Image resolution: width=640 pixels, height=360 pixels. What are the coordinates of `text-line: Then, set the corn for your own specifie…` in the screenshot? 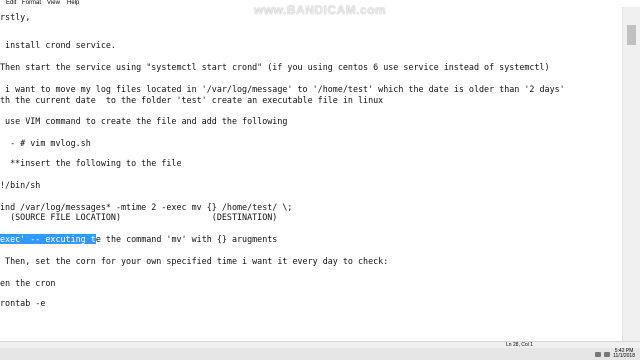 It's located at (194, 261).